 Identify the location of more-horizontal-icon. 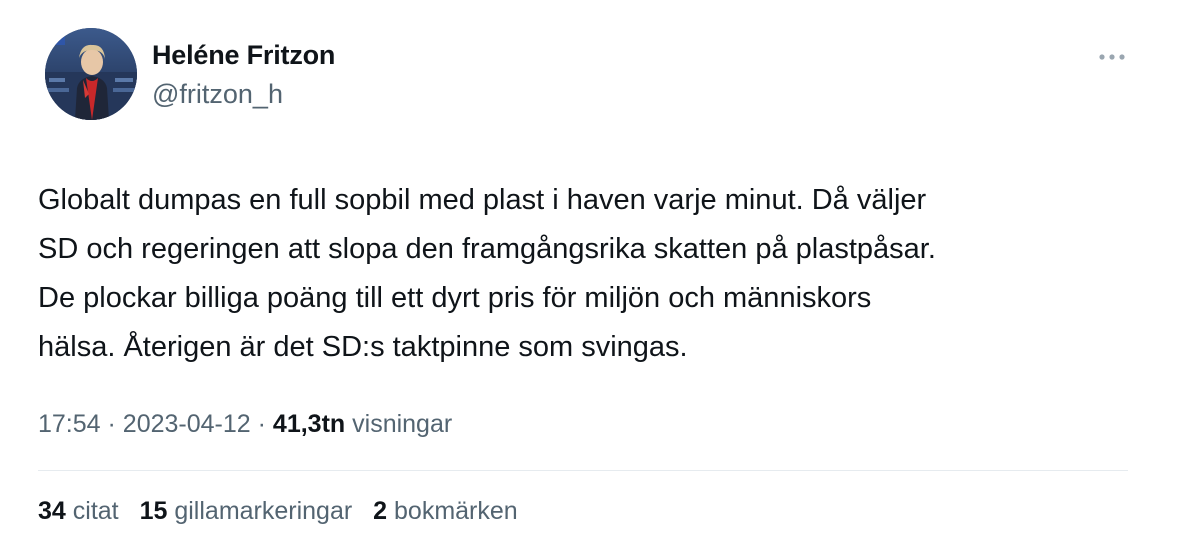
(1112, 57).